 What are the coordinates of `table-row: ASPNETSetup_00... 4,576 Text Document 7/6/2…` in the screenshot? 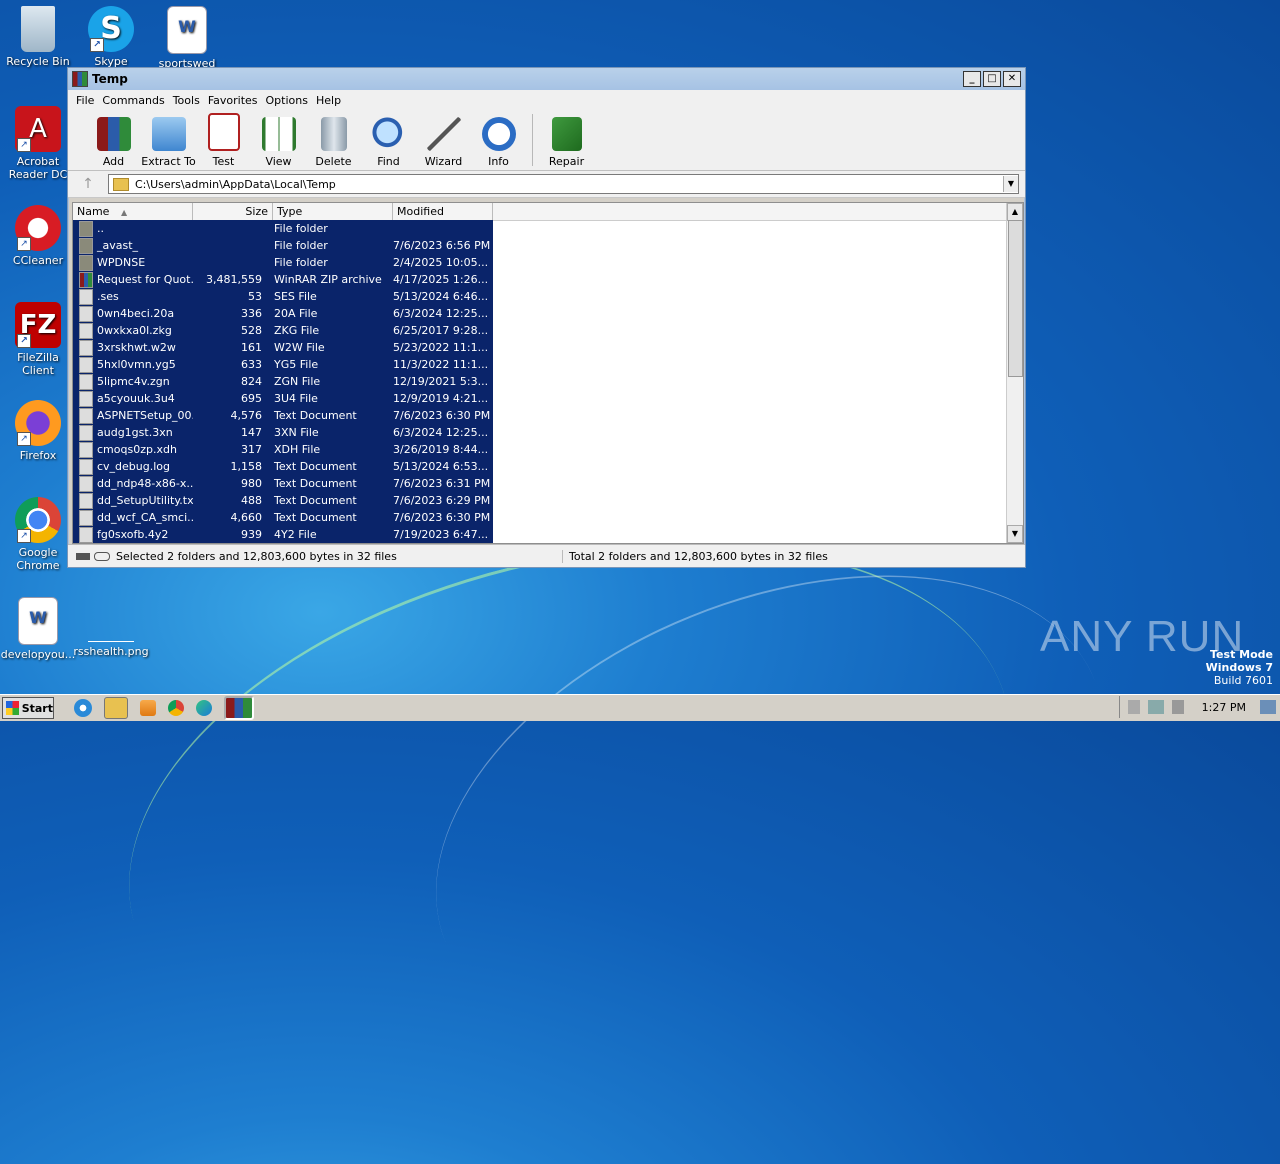 It's located at (283, 415).